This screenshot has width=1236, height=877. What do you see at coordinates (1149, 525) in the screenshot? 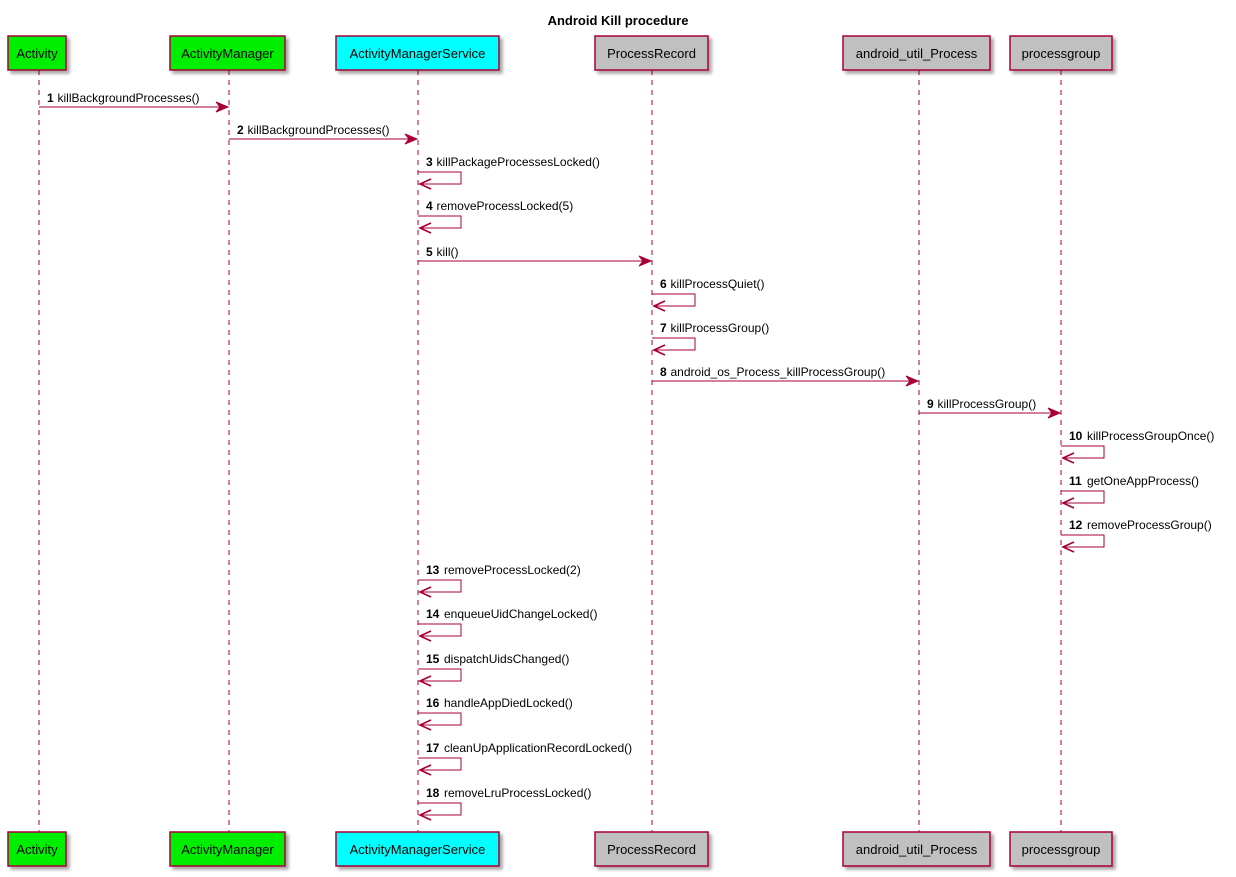
I see `message-label: removeProcessGroup()` at bounding box center [1149, 525].